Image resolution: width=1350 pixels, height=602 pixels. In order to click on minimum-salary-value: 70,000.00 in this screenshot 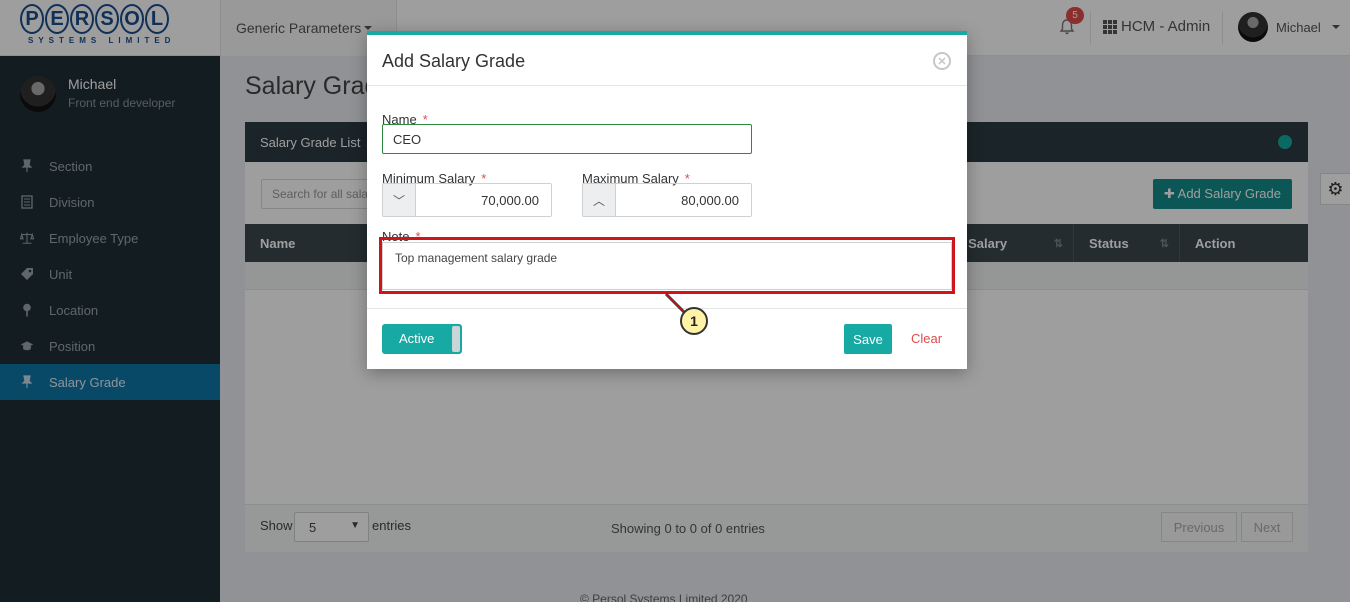, I will do `click(510, 200)`.